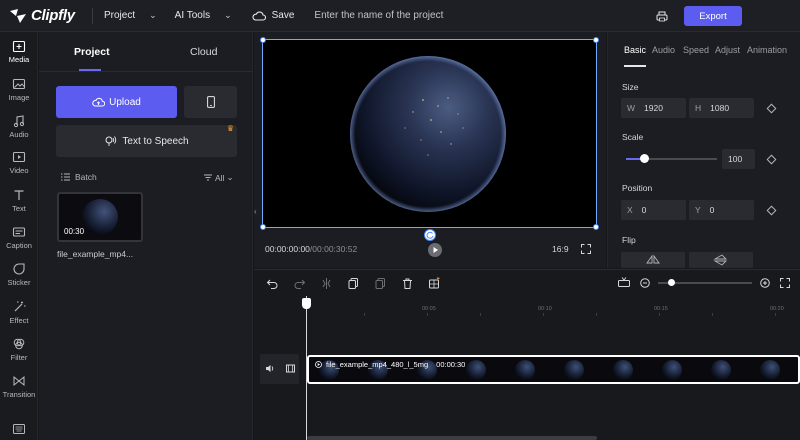 The image size is (800, 440). What do you see at coordinates (645, 282) in the screenshot?
I see `zoom-out-icon` at bounding box center [645, 282].